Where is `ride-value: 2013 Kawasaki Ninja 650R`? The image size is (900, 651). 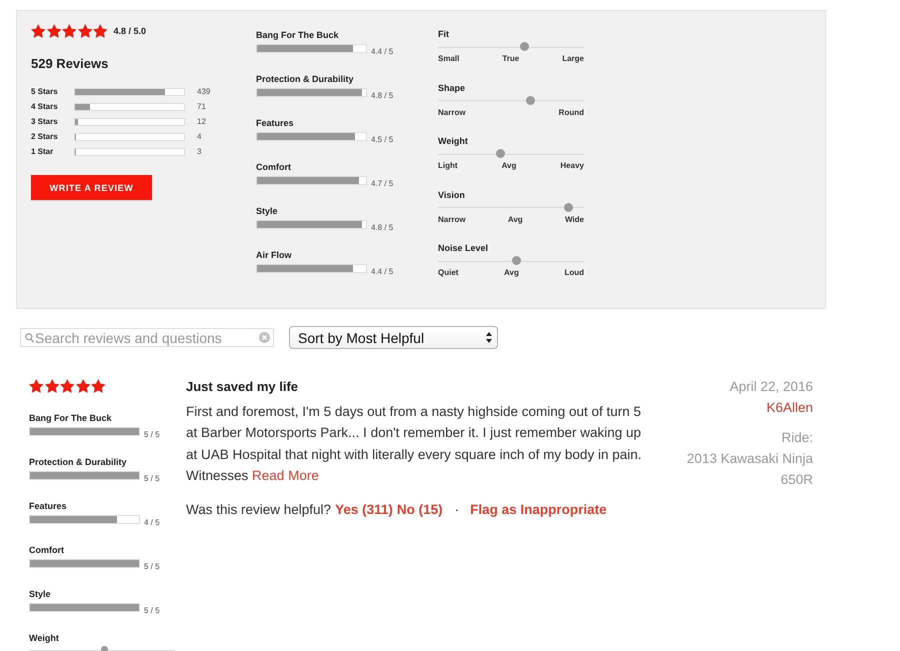
ride-value: 2013 Kawasaki Ninja 650R is located at coordinates (749, 469).